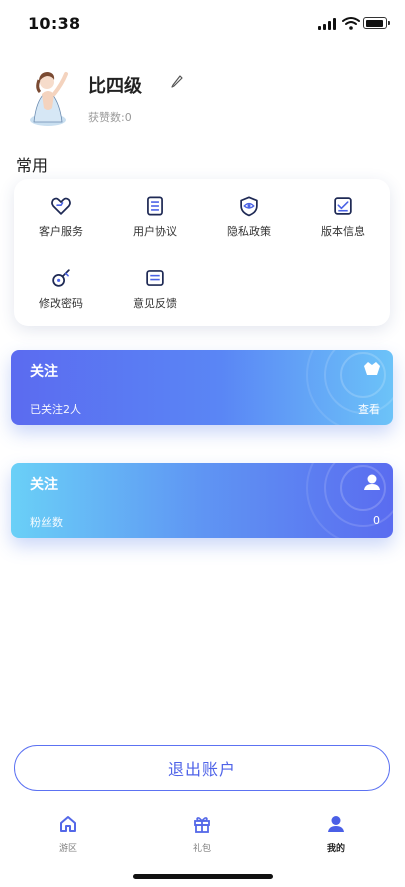 The width and height of the screenshot is (405, 887). Describe the element at coordinates (61, 206) in the screenshot. I see `heart-icon` at that location.